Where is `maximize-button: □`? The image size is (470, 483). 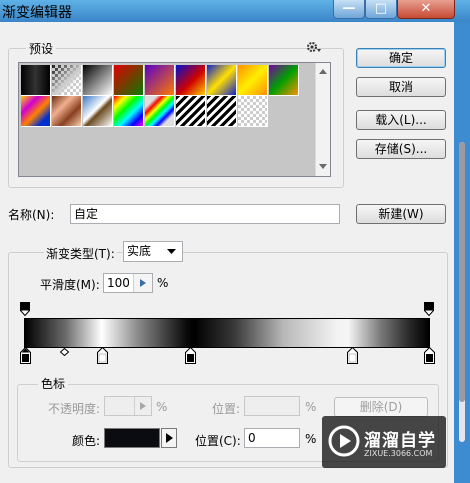
maximize-button: □ is located at coordinates (381, 9).